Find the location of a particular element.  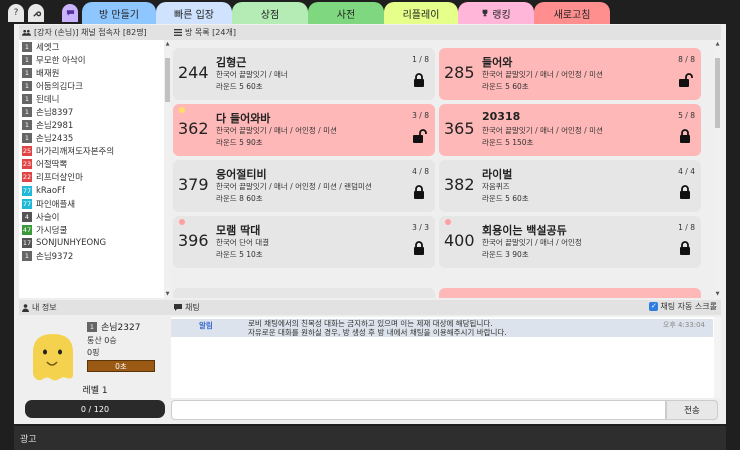

tab-ranking: 랭킹 is located at coordinates (496, 13).